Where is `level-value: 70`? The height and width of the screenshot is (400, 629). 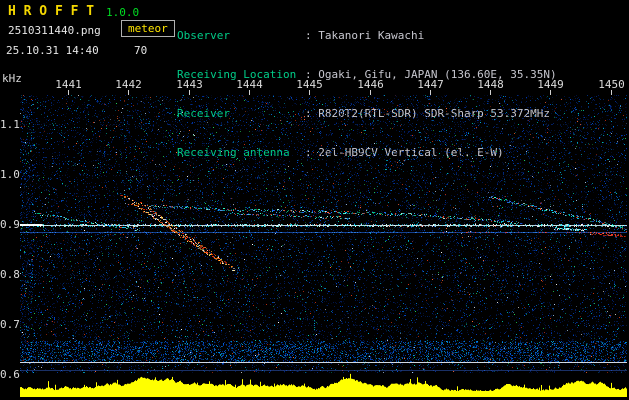
level-value: 70 is located at coordinates (141, 50).